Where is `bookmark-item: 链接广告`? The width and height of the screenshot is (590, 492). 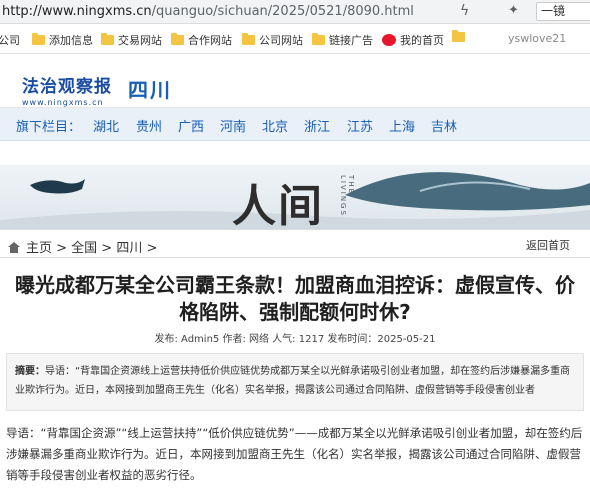 bookmark-item: 链接广告 is located at coordinates (342, 40).